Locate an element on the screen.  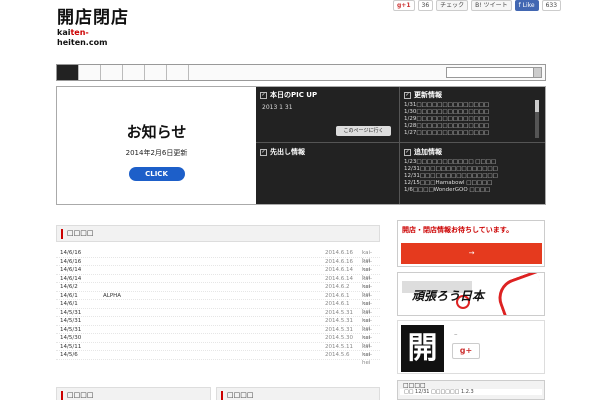
red-curve-icon is located at coordinates (518, 294).